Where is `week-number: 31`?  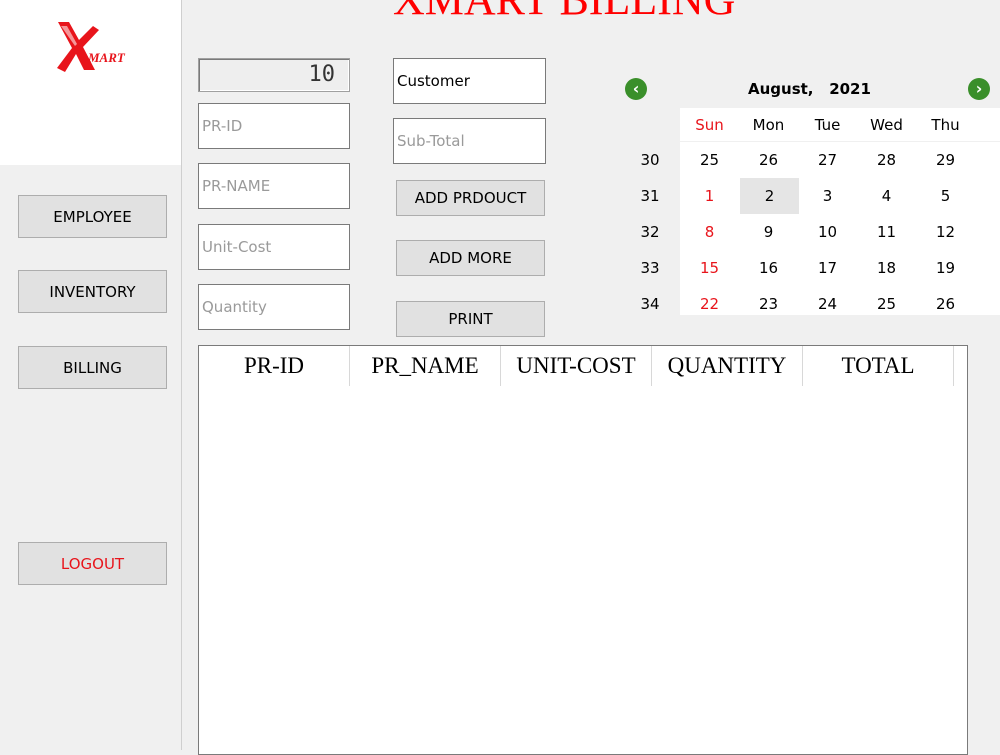 week-number: 31 is located at coordinates (650, 196).